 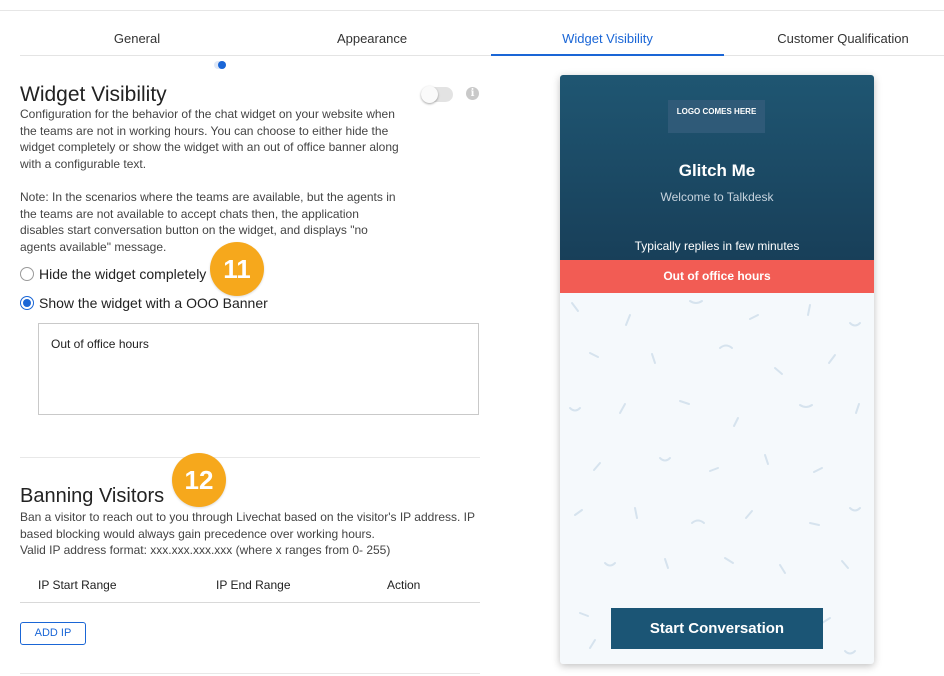 What do you see at coordinates (404, 585) in the screenshot?
I see `column-action: Action` at bounding box center [404, 585].